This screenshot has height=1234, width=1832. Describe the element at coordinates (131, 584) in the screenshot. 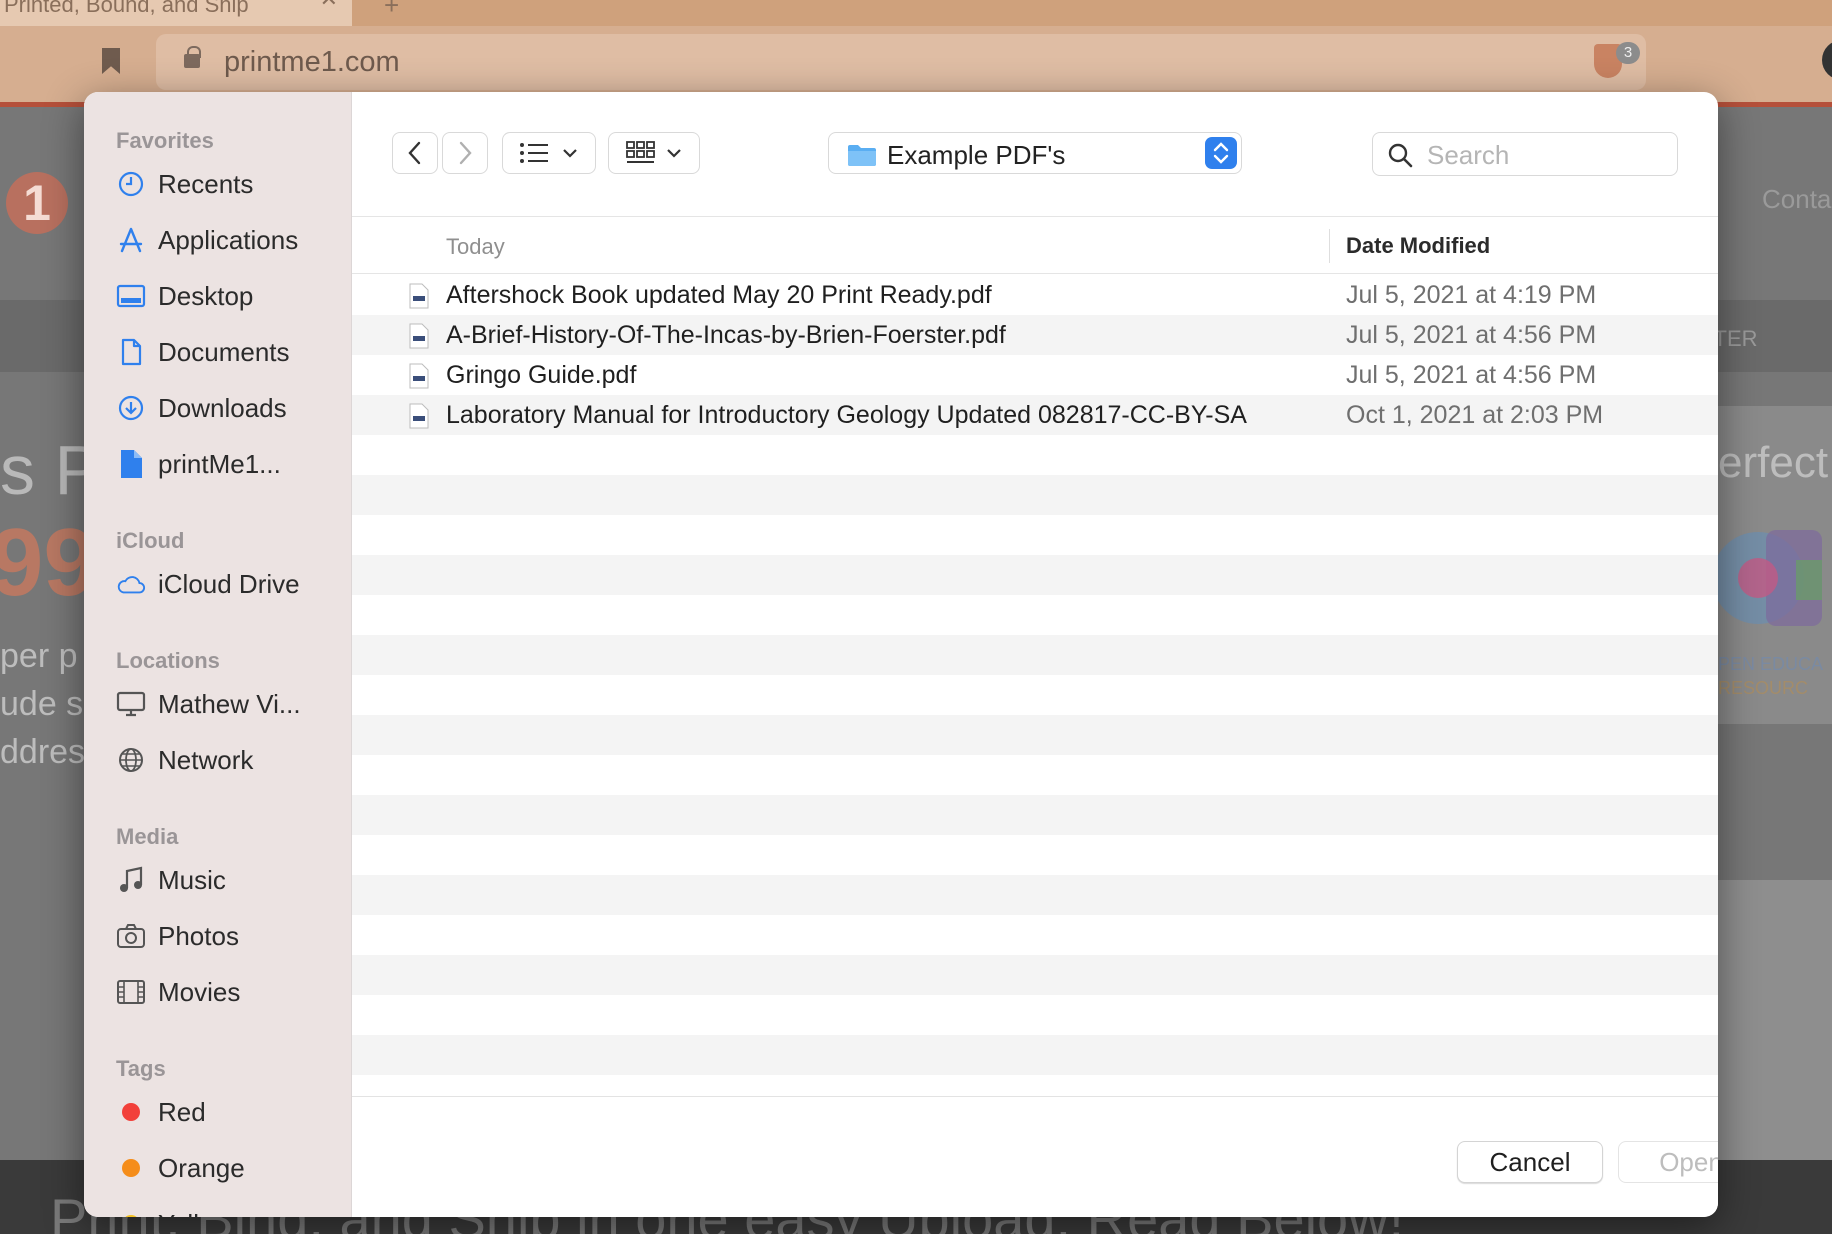

I see `cloud-icon` at that location.